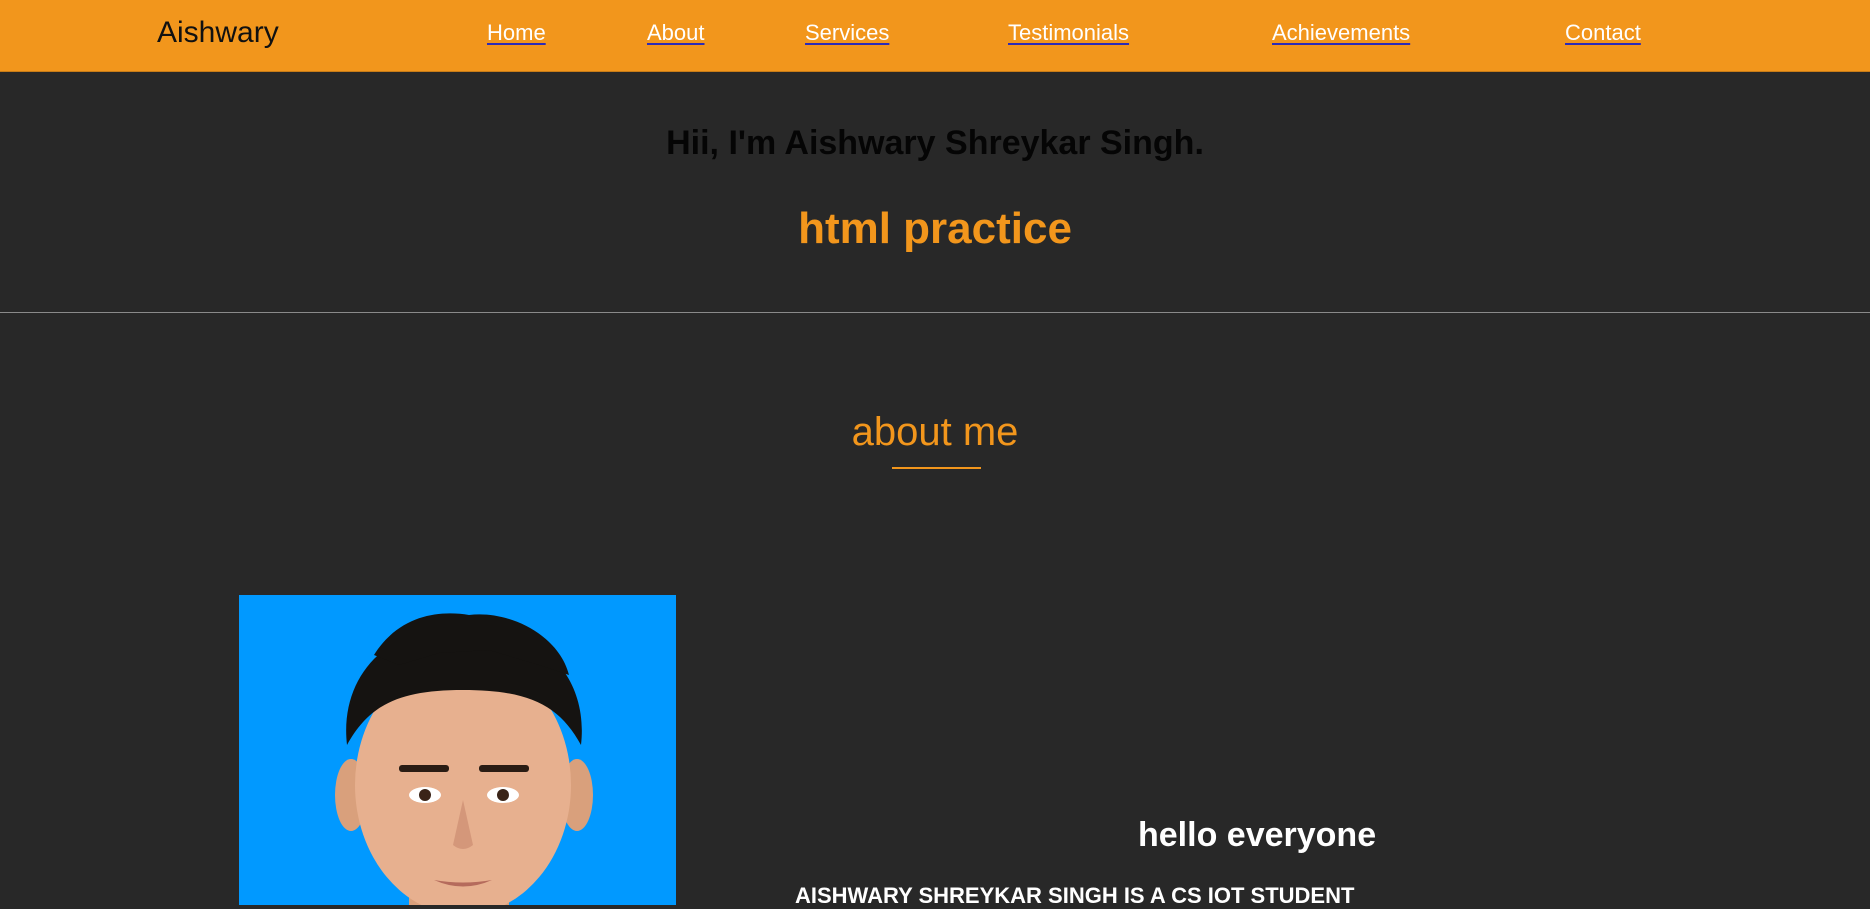 The image size is (1870, 909). I want to click on about-hello: hello everyone, so click(1257, 835).